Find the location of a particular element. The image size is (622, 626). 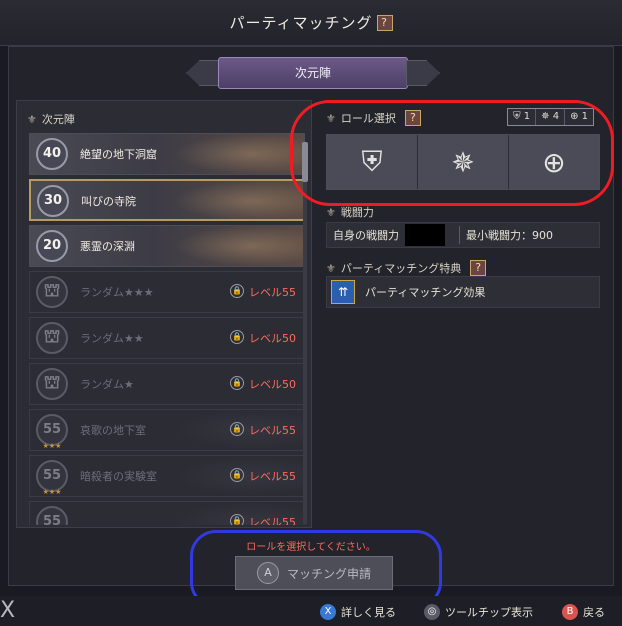

list-item: 20 悪霊の深淵 is located at coordinates (167, 246).